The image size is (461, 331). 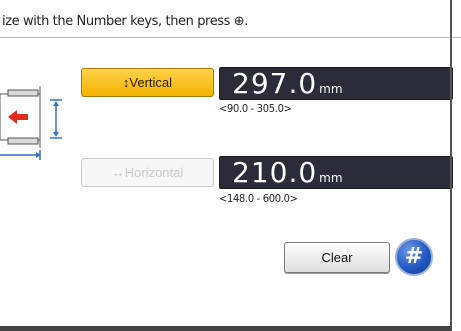 I want to click on horizontal-range: <148.0 - 600.0>, so click(x=258, y=198).